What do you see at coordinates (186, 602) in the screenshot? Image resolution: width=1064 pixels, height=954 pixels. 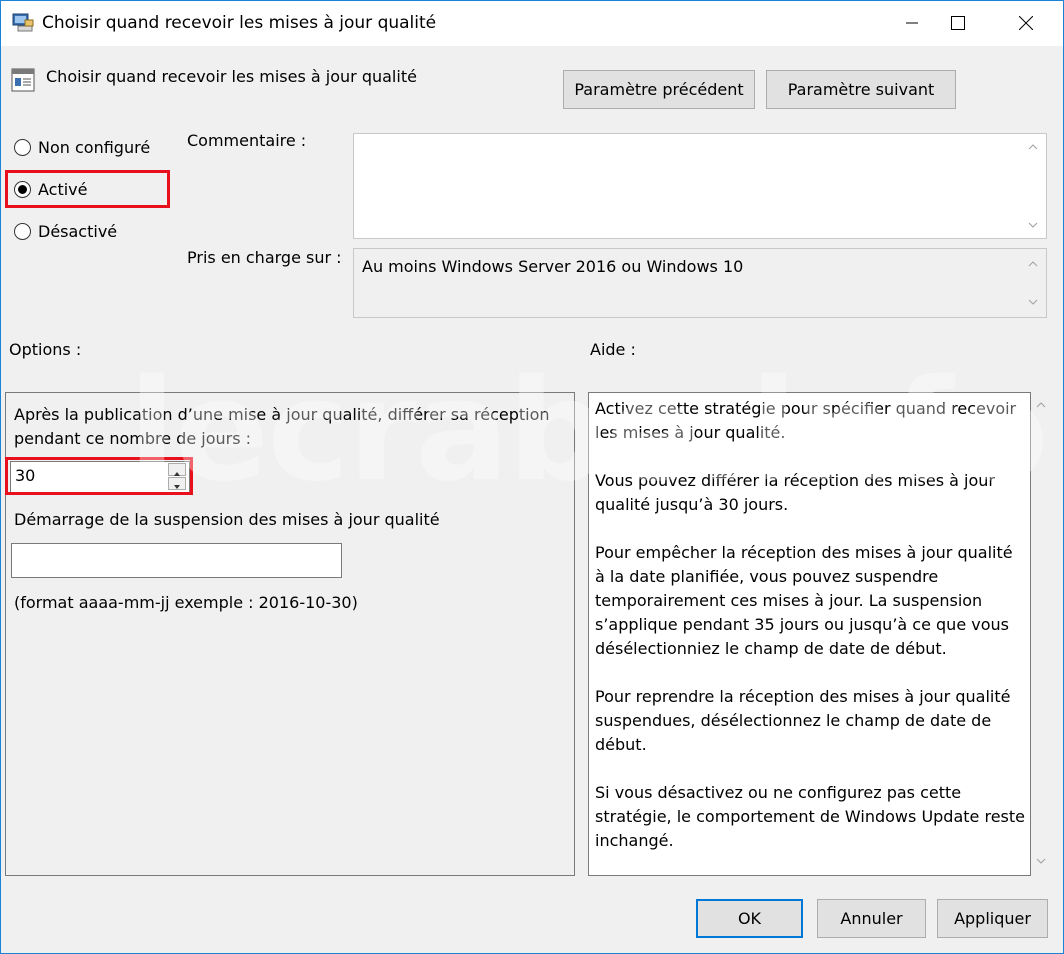 I see `date-format-hint: (format aaaa-mm-jj exemple : 2016-10-30)` at bounding box center [186, 602].